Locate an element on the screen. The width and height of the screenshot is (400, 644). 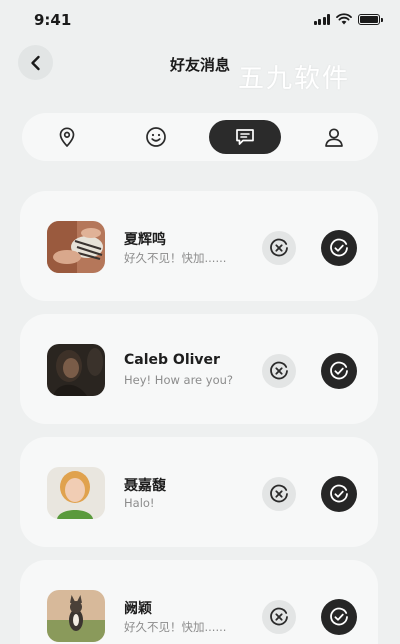
status-bar: 9:41 is located at coordinates (200, 20).